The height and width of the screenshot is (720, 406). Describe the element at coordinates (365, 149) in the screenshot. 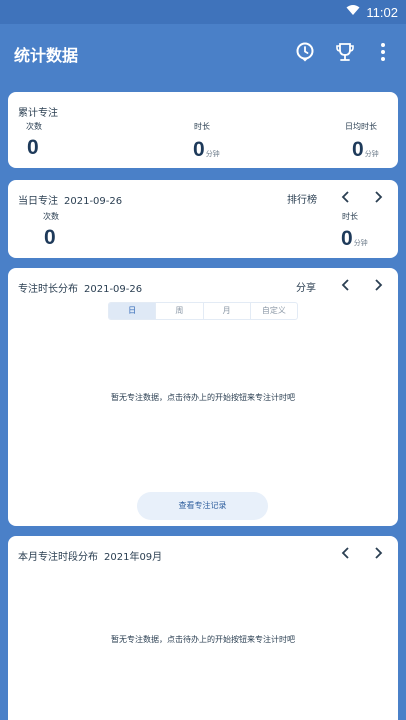

I see `daily-avg-value: 0分钟` at that location.